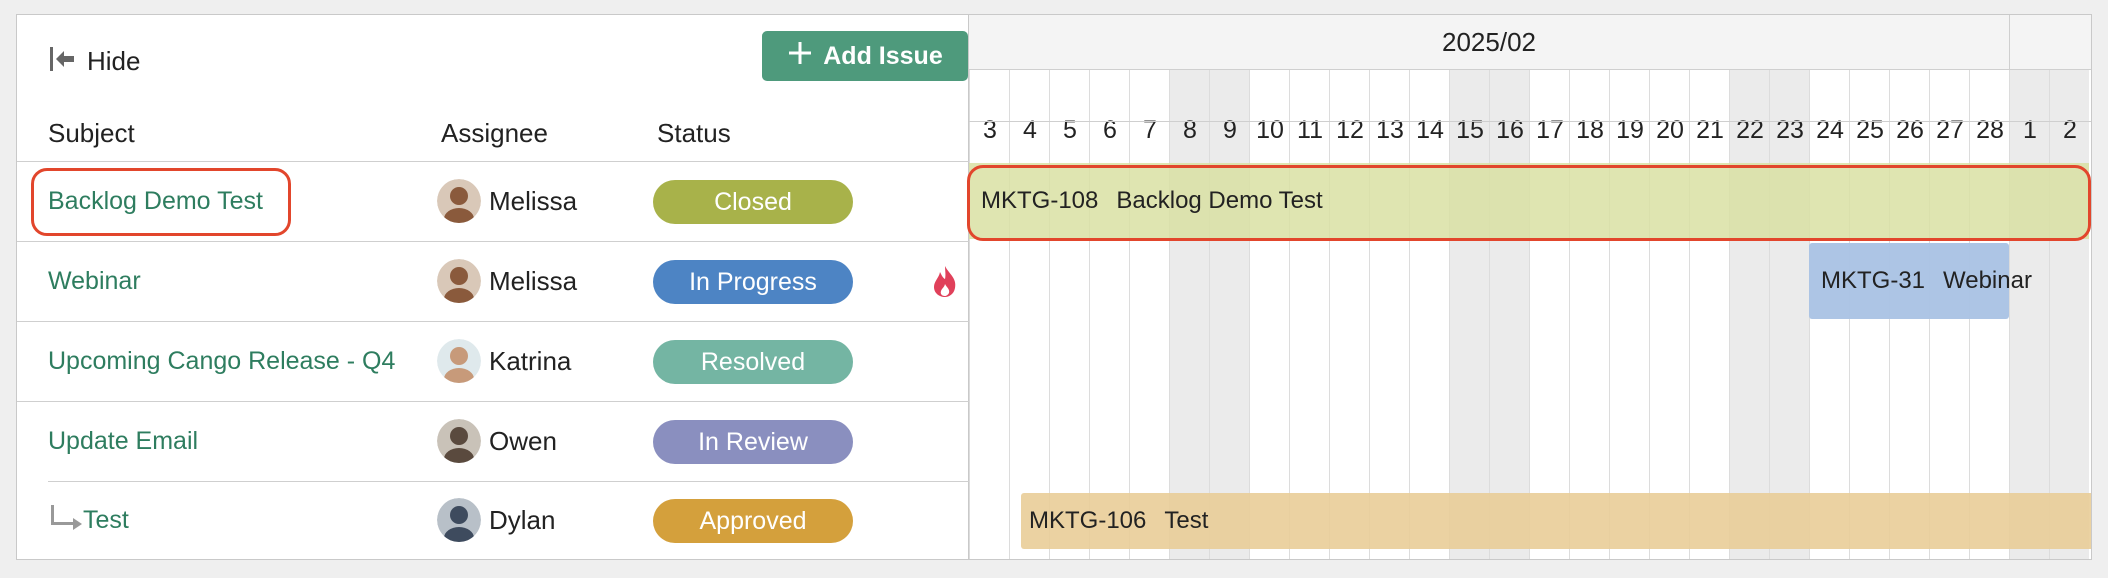 The height and width of the screenshot is (578, 2108). What do you see at coordinates (694, 133) in the screenshot?
I see `column-header-status: Status` at bounding box center [694, 133].